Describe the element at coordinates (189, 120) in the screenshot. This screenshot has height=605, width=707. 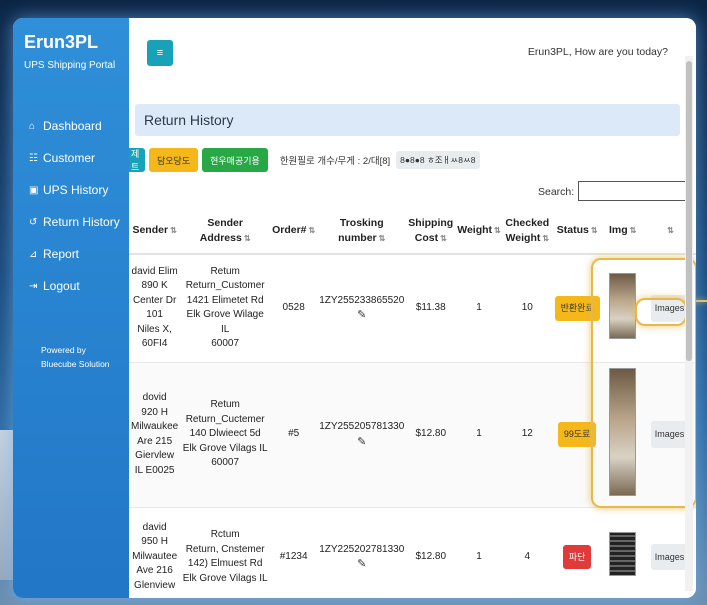
I see `page-title-text: Return History` at that location.